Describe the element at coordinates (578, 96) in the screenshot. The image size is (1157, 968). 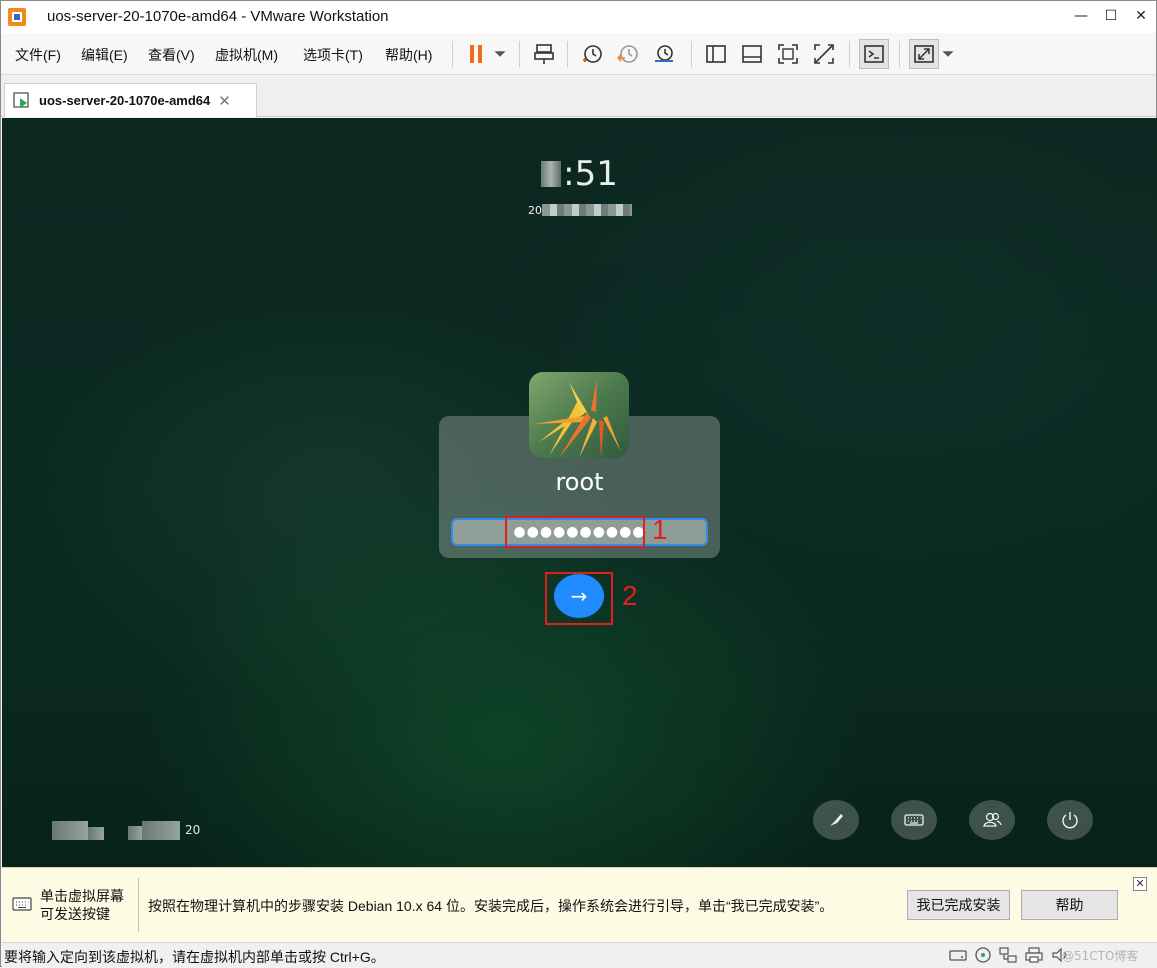
I see `tab-strip: uos-server-20-1070e-amd64 ✕` at that location.